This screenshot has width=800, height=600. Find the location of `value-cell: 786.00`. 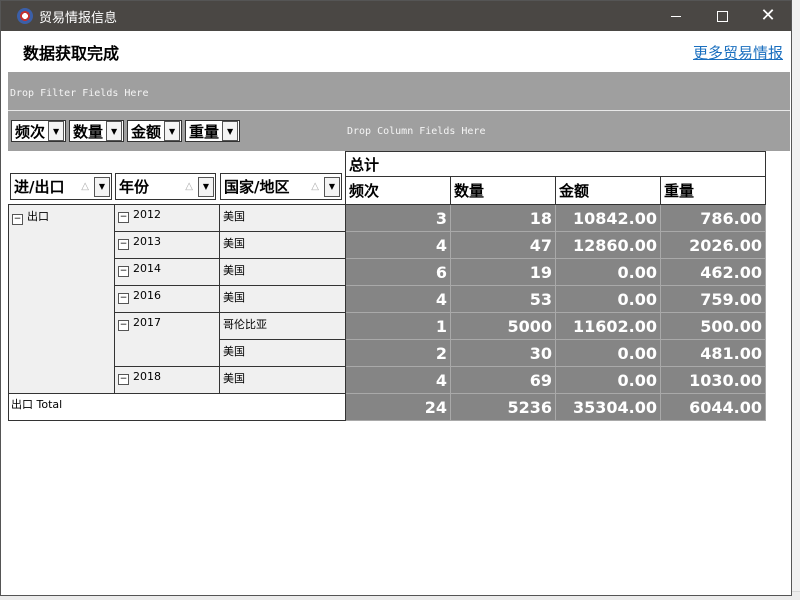

value-cell: 786.00 is located at coordinates (713, 218).